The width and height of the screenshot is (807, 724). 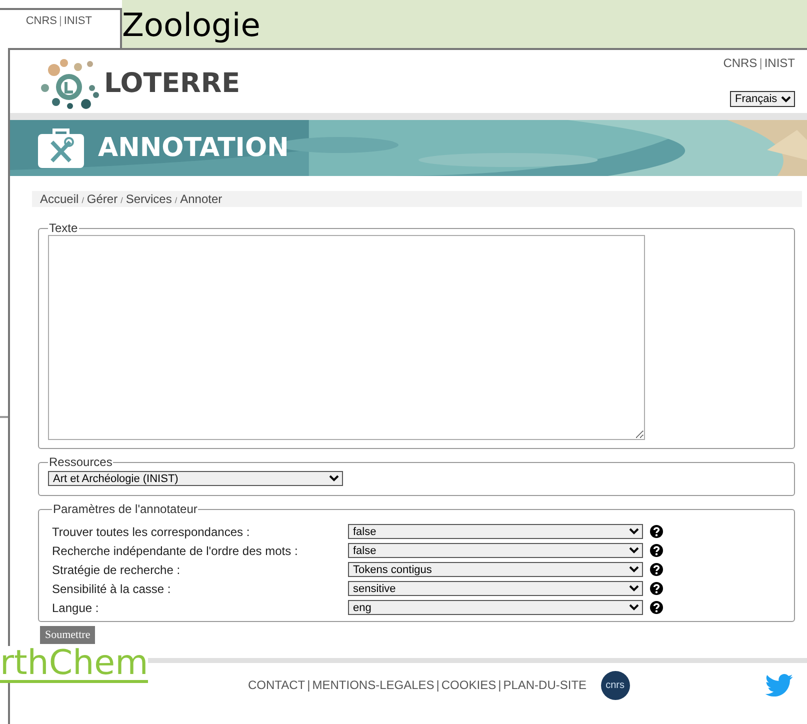 I want to click on section-legend: Paramètres de l'annotateur, so click(x=125, y=509).